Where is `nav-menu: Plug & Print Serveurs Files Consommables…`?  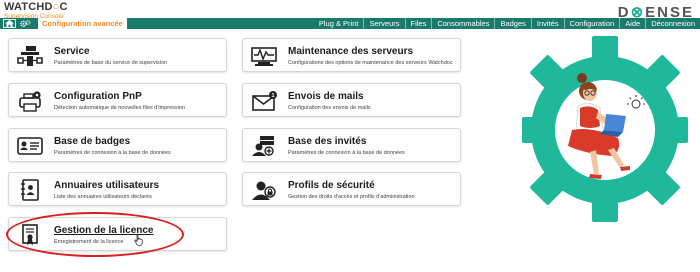 nav-menu: Plug & Print Serveurs Files Consommables… is located at coordinates (507, 23).